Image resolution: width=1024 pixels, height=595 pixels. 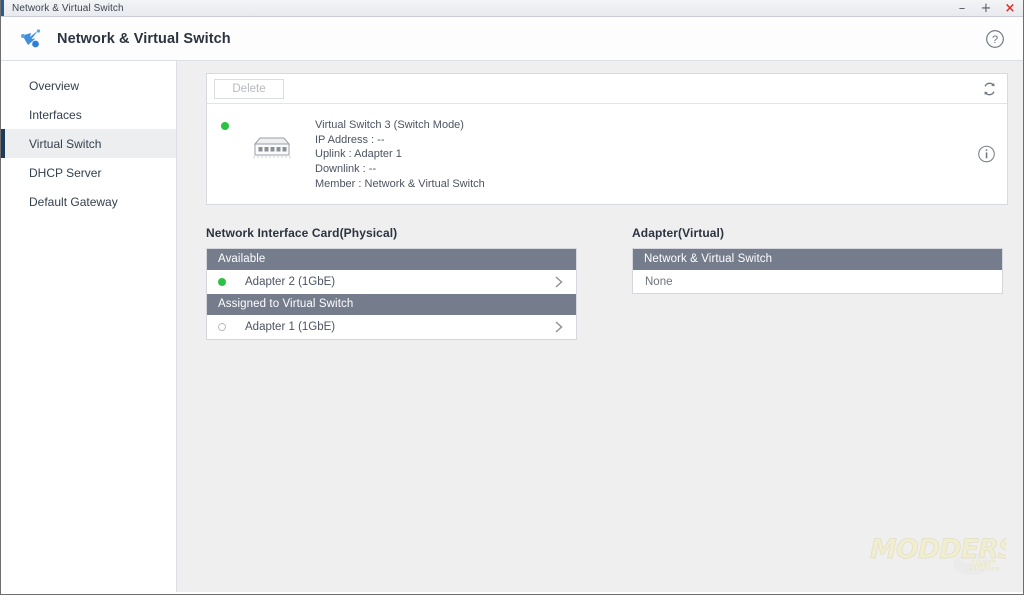 I want to click on minimize-button: –, so click(x=962, y=8).